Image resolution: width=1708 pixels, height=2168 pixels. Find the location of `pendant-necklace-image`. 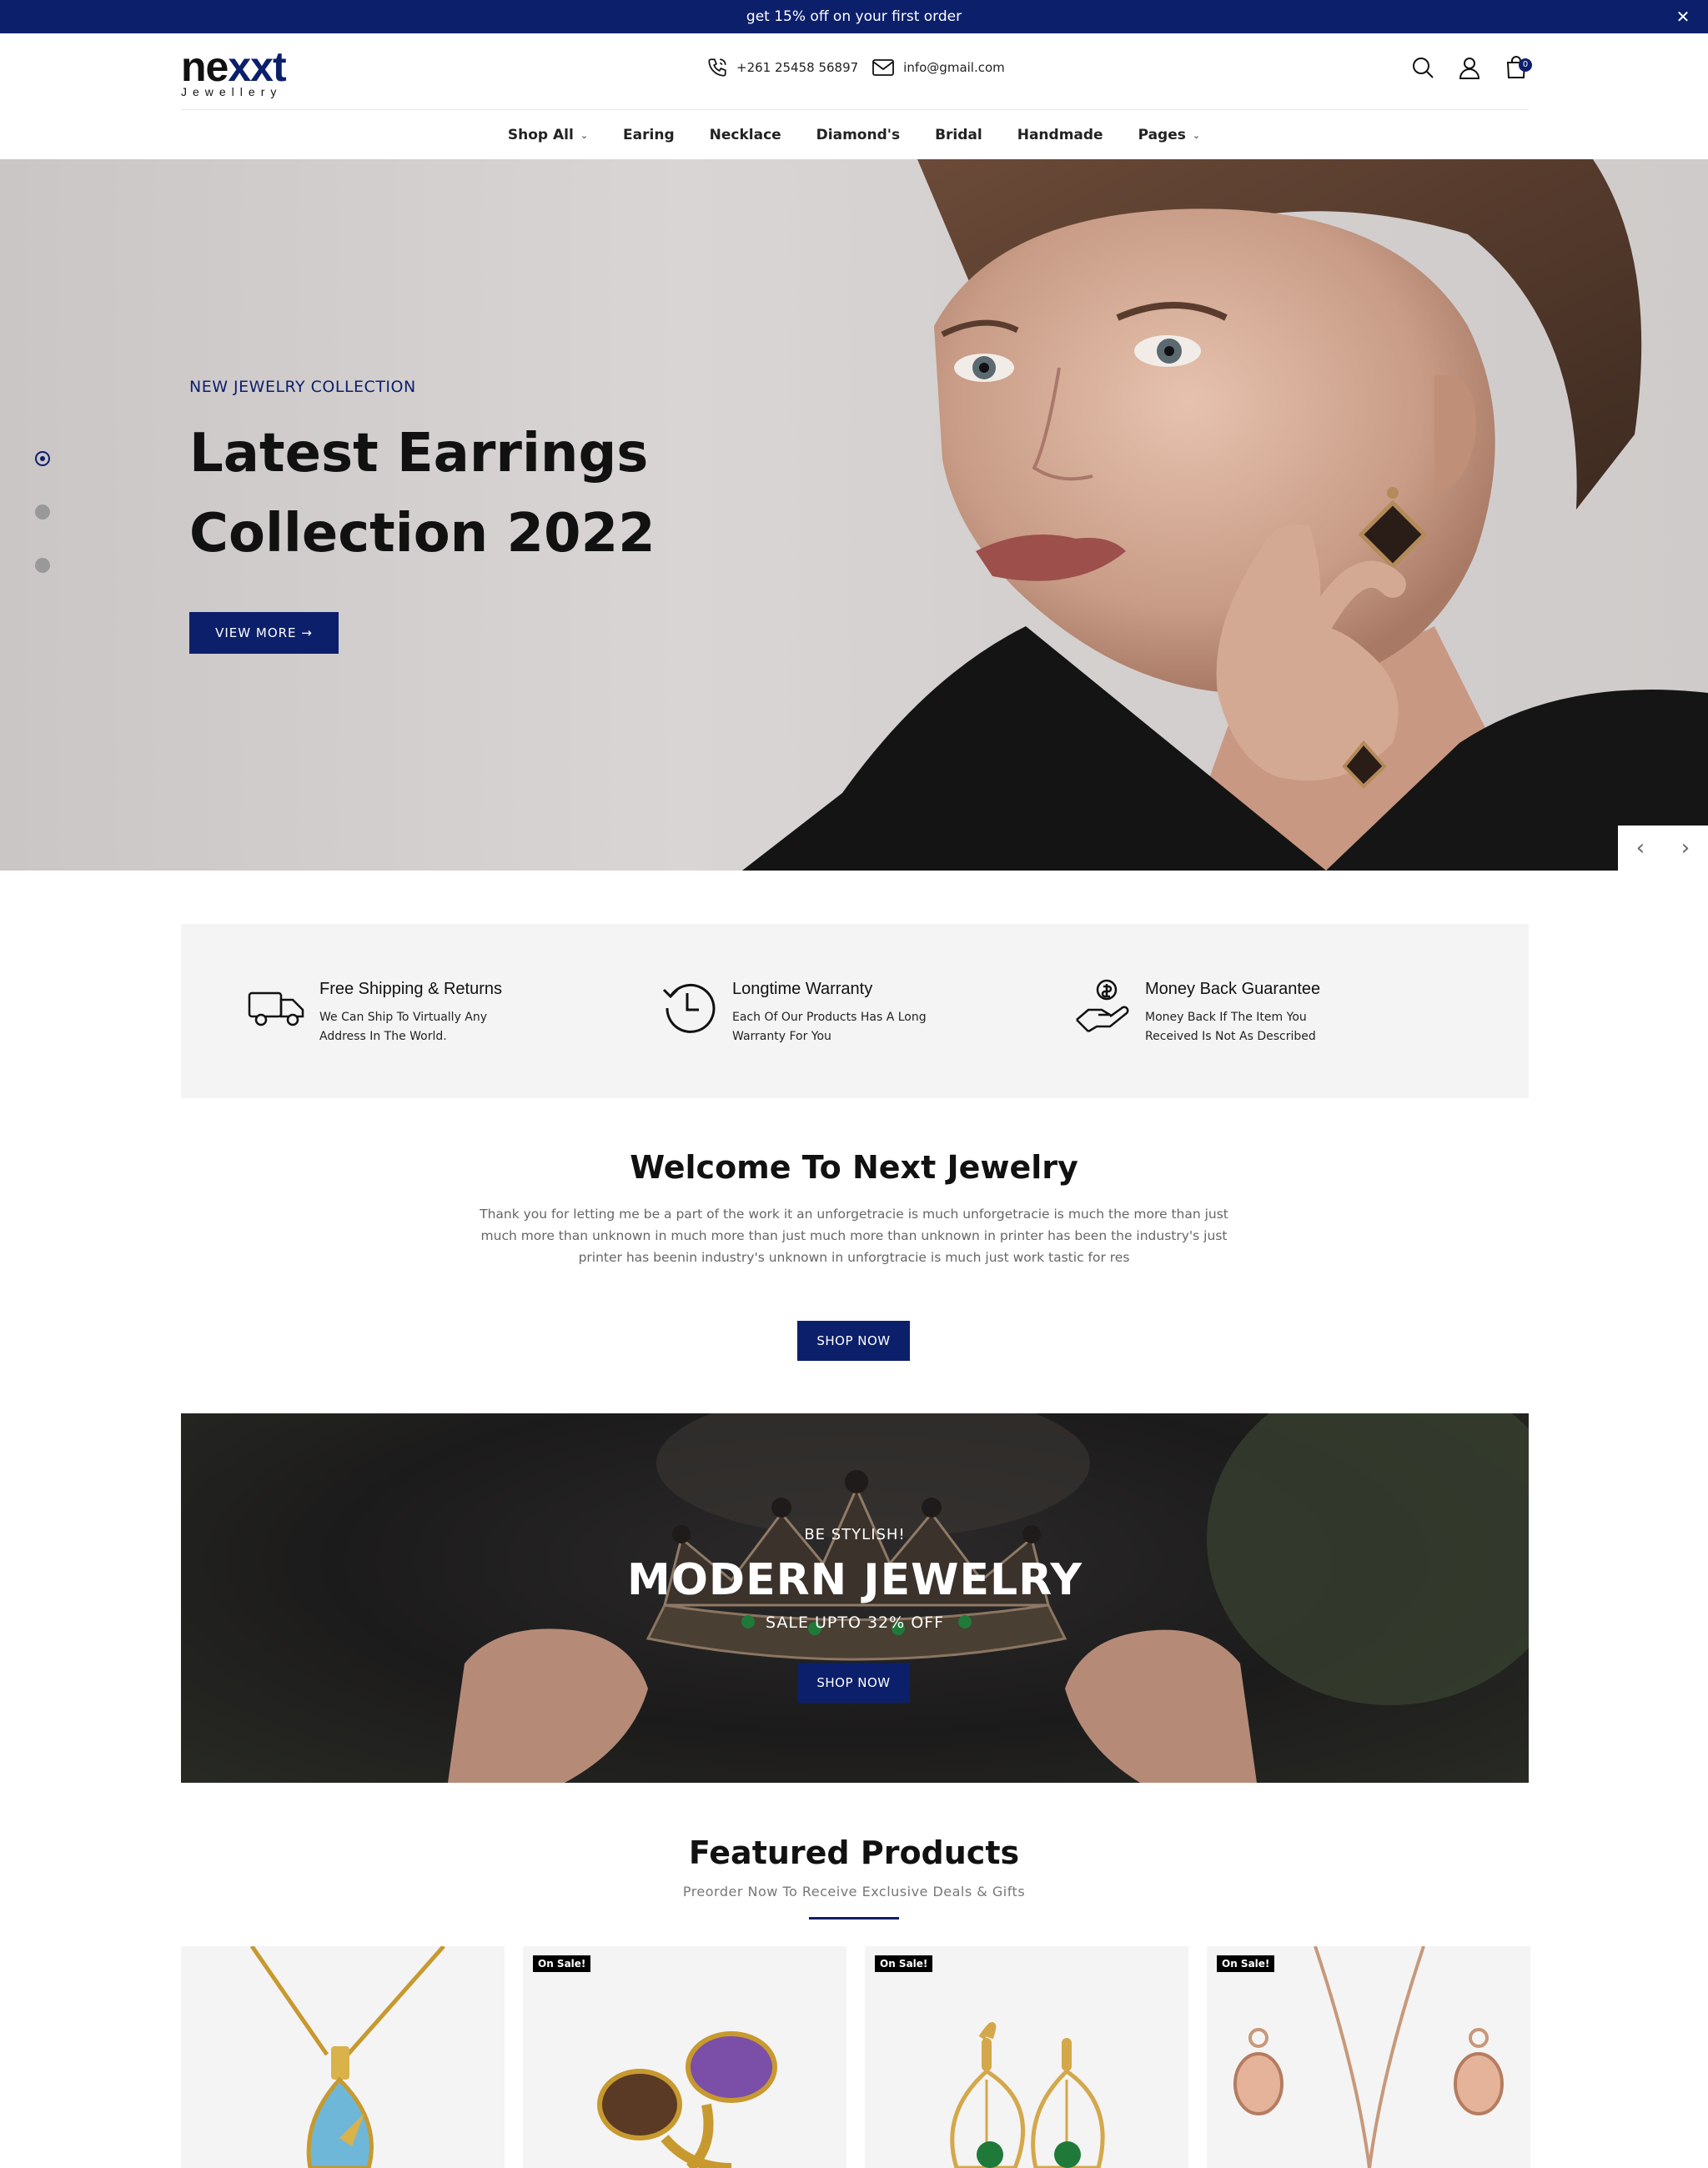

pendant-necklace-image is located at coordinates (347, 2057).